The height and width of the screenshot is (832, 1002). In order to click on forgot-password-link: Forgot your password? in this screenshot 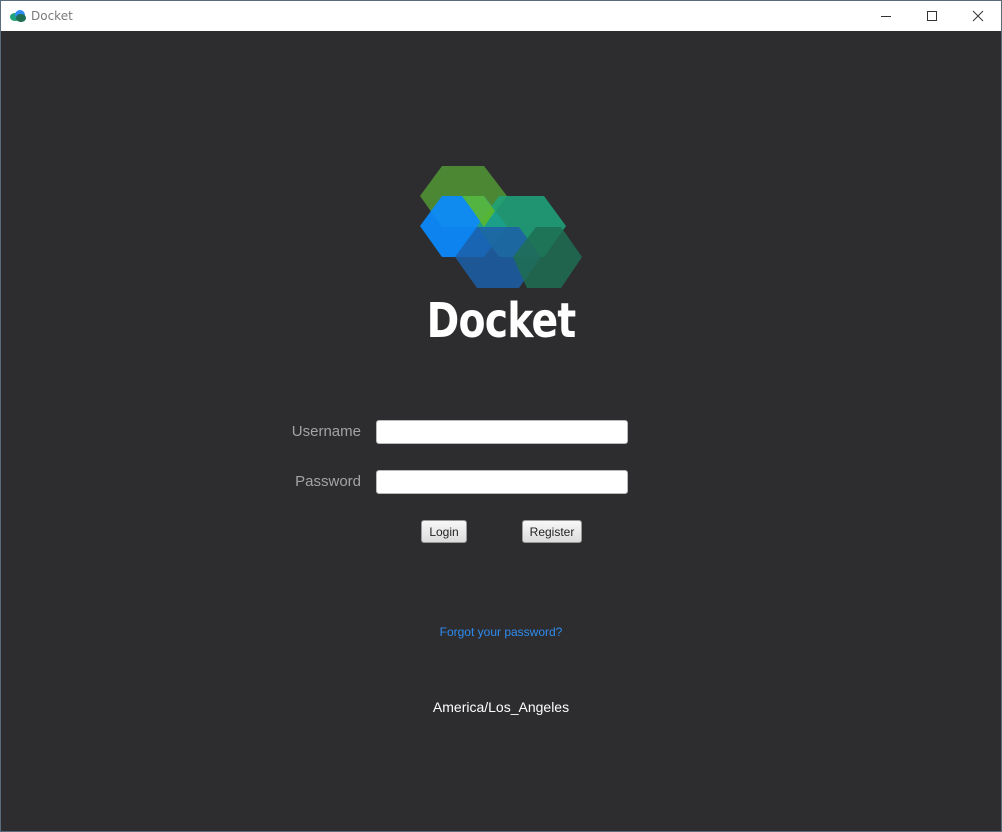, I will do `click(501, 632)`.